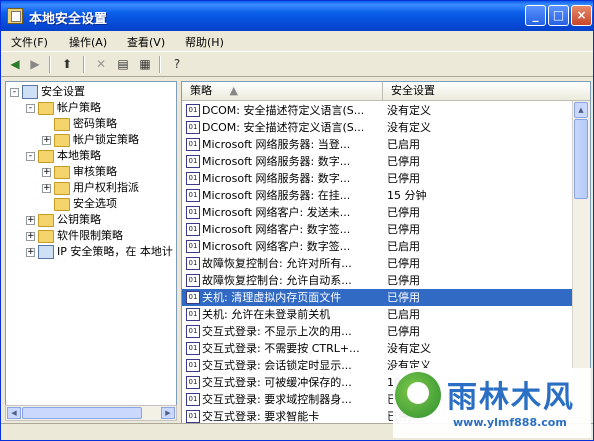 Image resolution: width=594 pixels, height=441 pixels. I want to click on scroll-up-icon: ▲, so click(581, 110).